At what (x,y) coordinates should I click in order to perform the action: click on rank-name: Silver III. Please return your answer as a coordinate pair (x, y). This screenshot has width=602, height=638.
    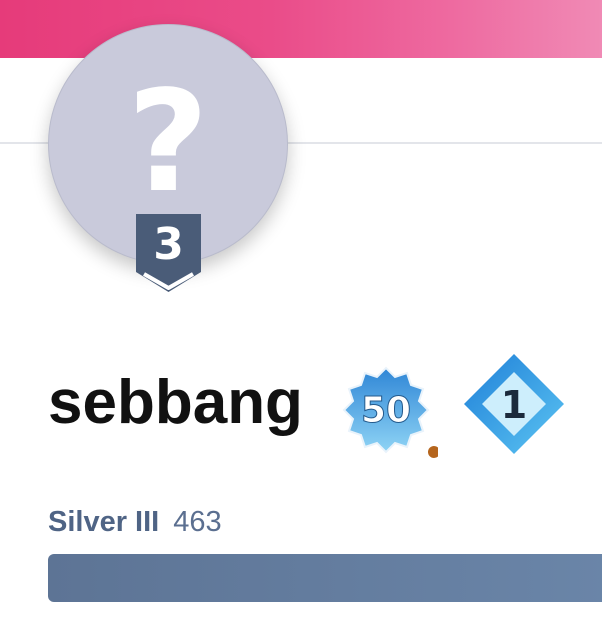
    Looking at the image, I should click on (104, 522).